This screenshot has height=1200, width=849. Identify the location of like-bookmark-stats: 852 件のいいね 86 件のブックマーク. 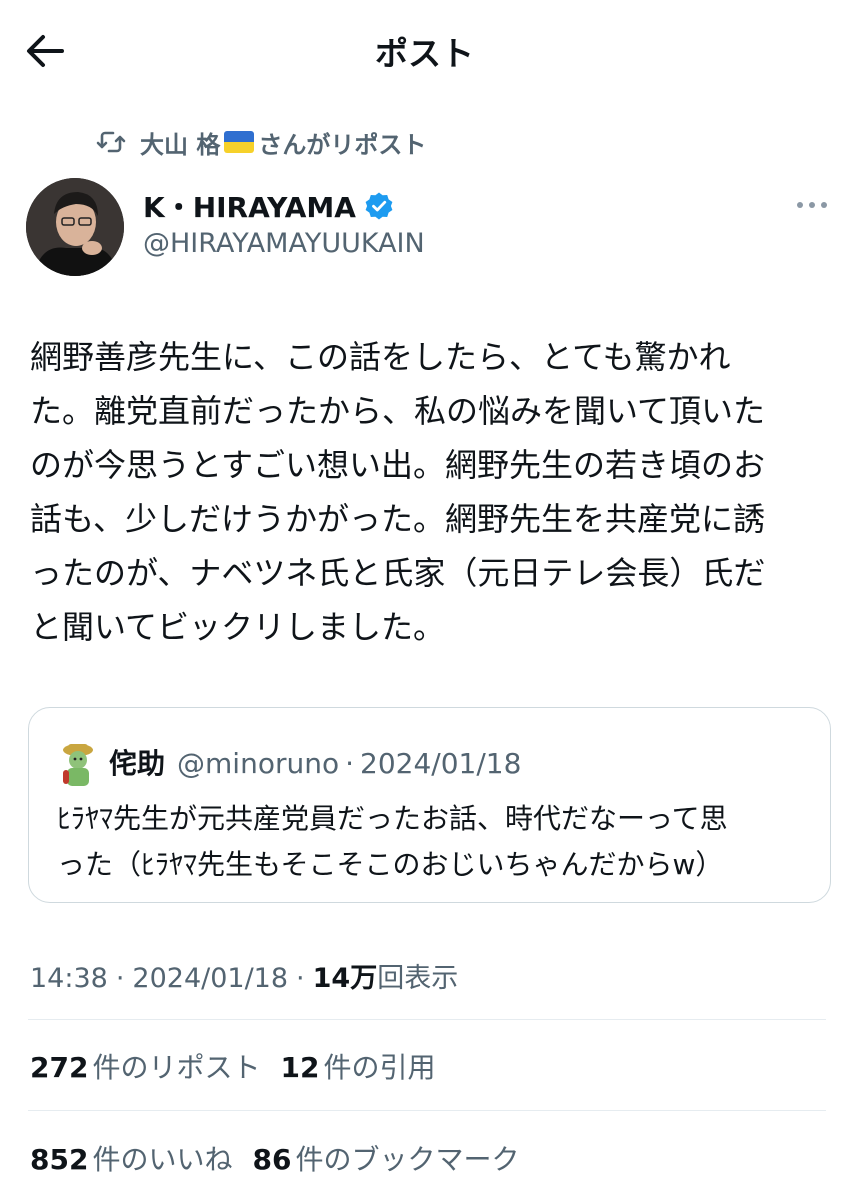
(284, 1158).